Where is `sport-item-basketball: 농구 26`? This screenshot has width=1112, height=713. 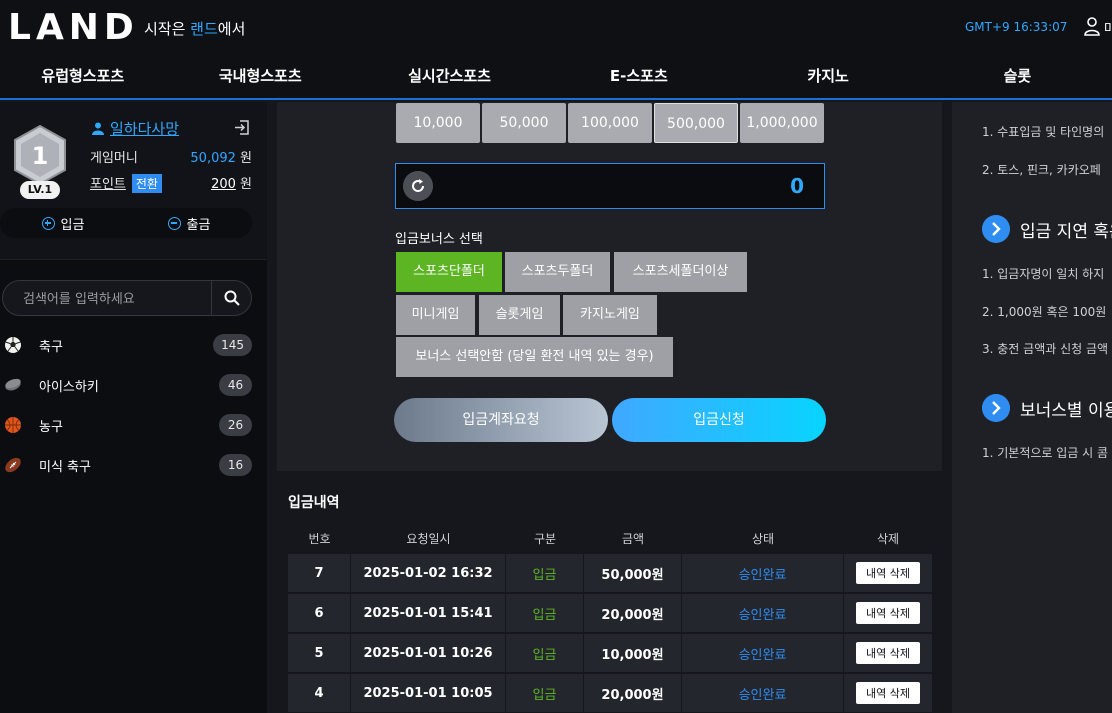
sport-item-basketball: 농구 26 is located at coordinates (133, 425).